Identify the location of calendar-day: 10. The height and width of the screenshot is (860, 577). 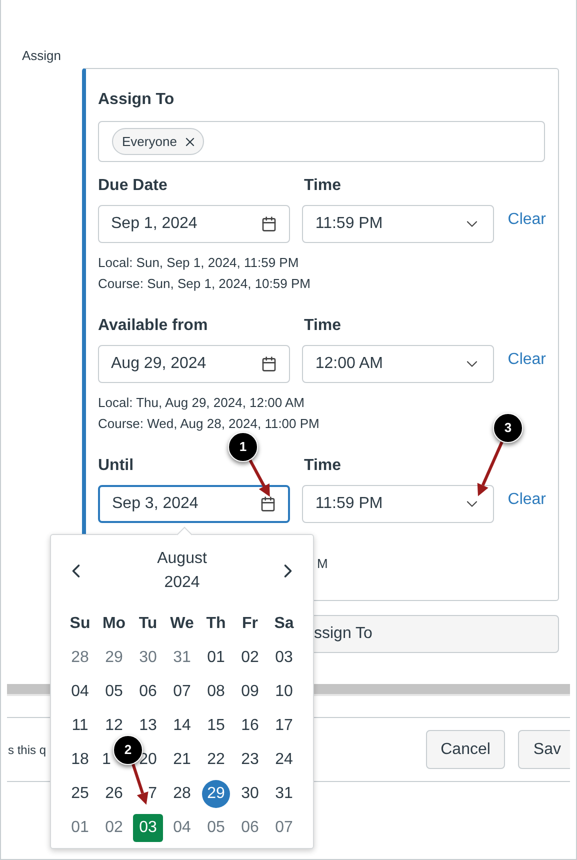
(284, 692).